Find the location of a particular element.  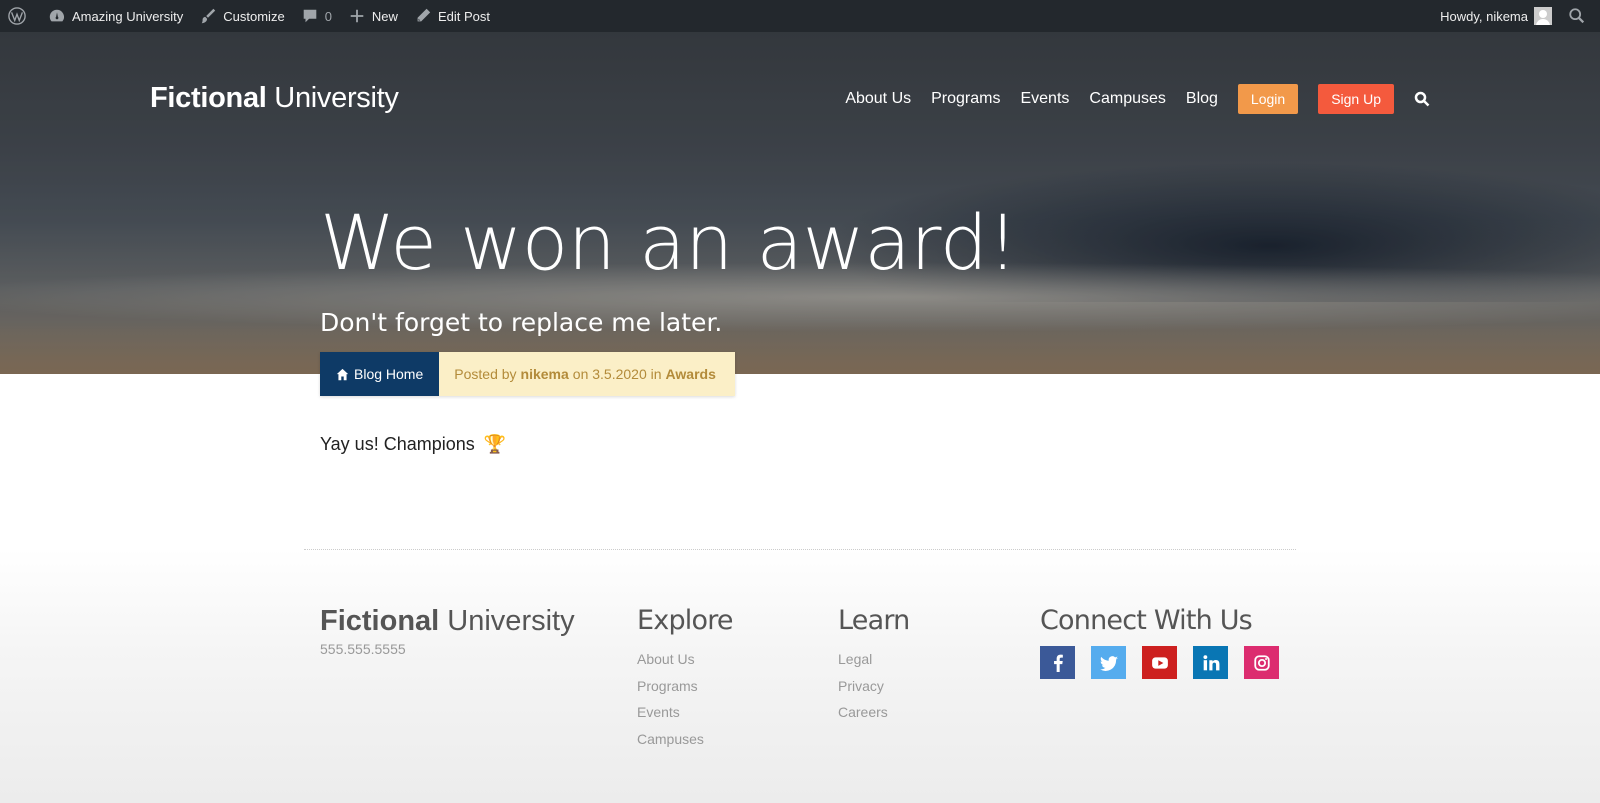

nav-about-us: About Us is located at coordinates (878, 99).